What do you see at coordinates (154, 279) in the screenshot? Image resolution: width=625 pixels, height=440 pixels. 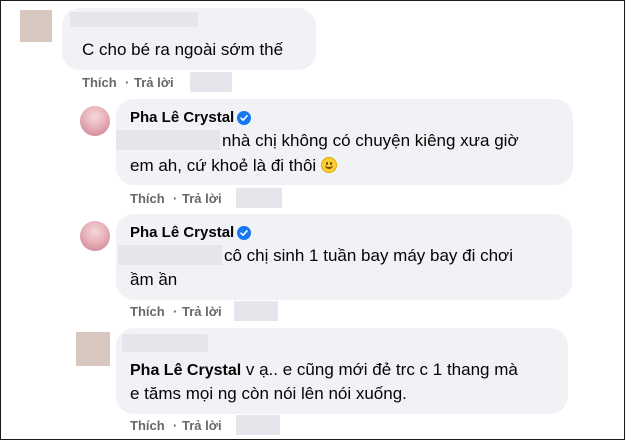 I see `comment-text: ầm ần` at bounding box center [154, 279].